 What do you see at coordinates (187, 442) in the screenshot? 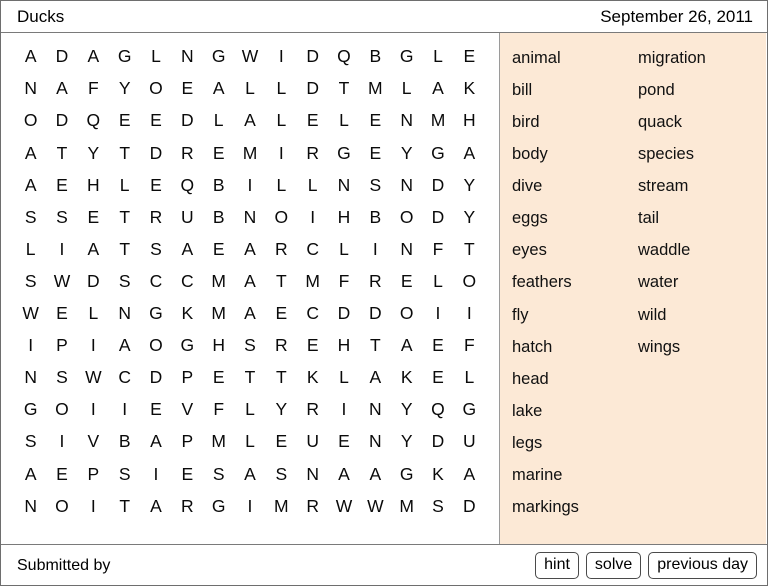
I see `grid-cell: P` at bounding box center [187, 442].